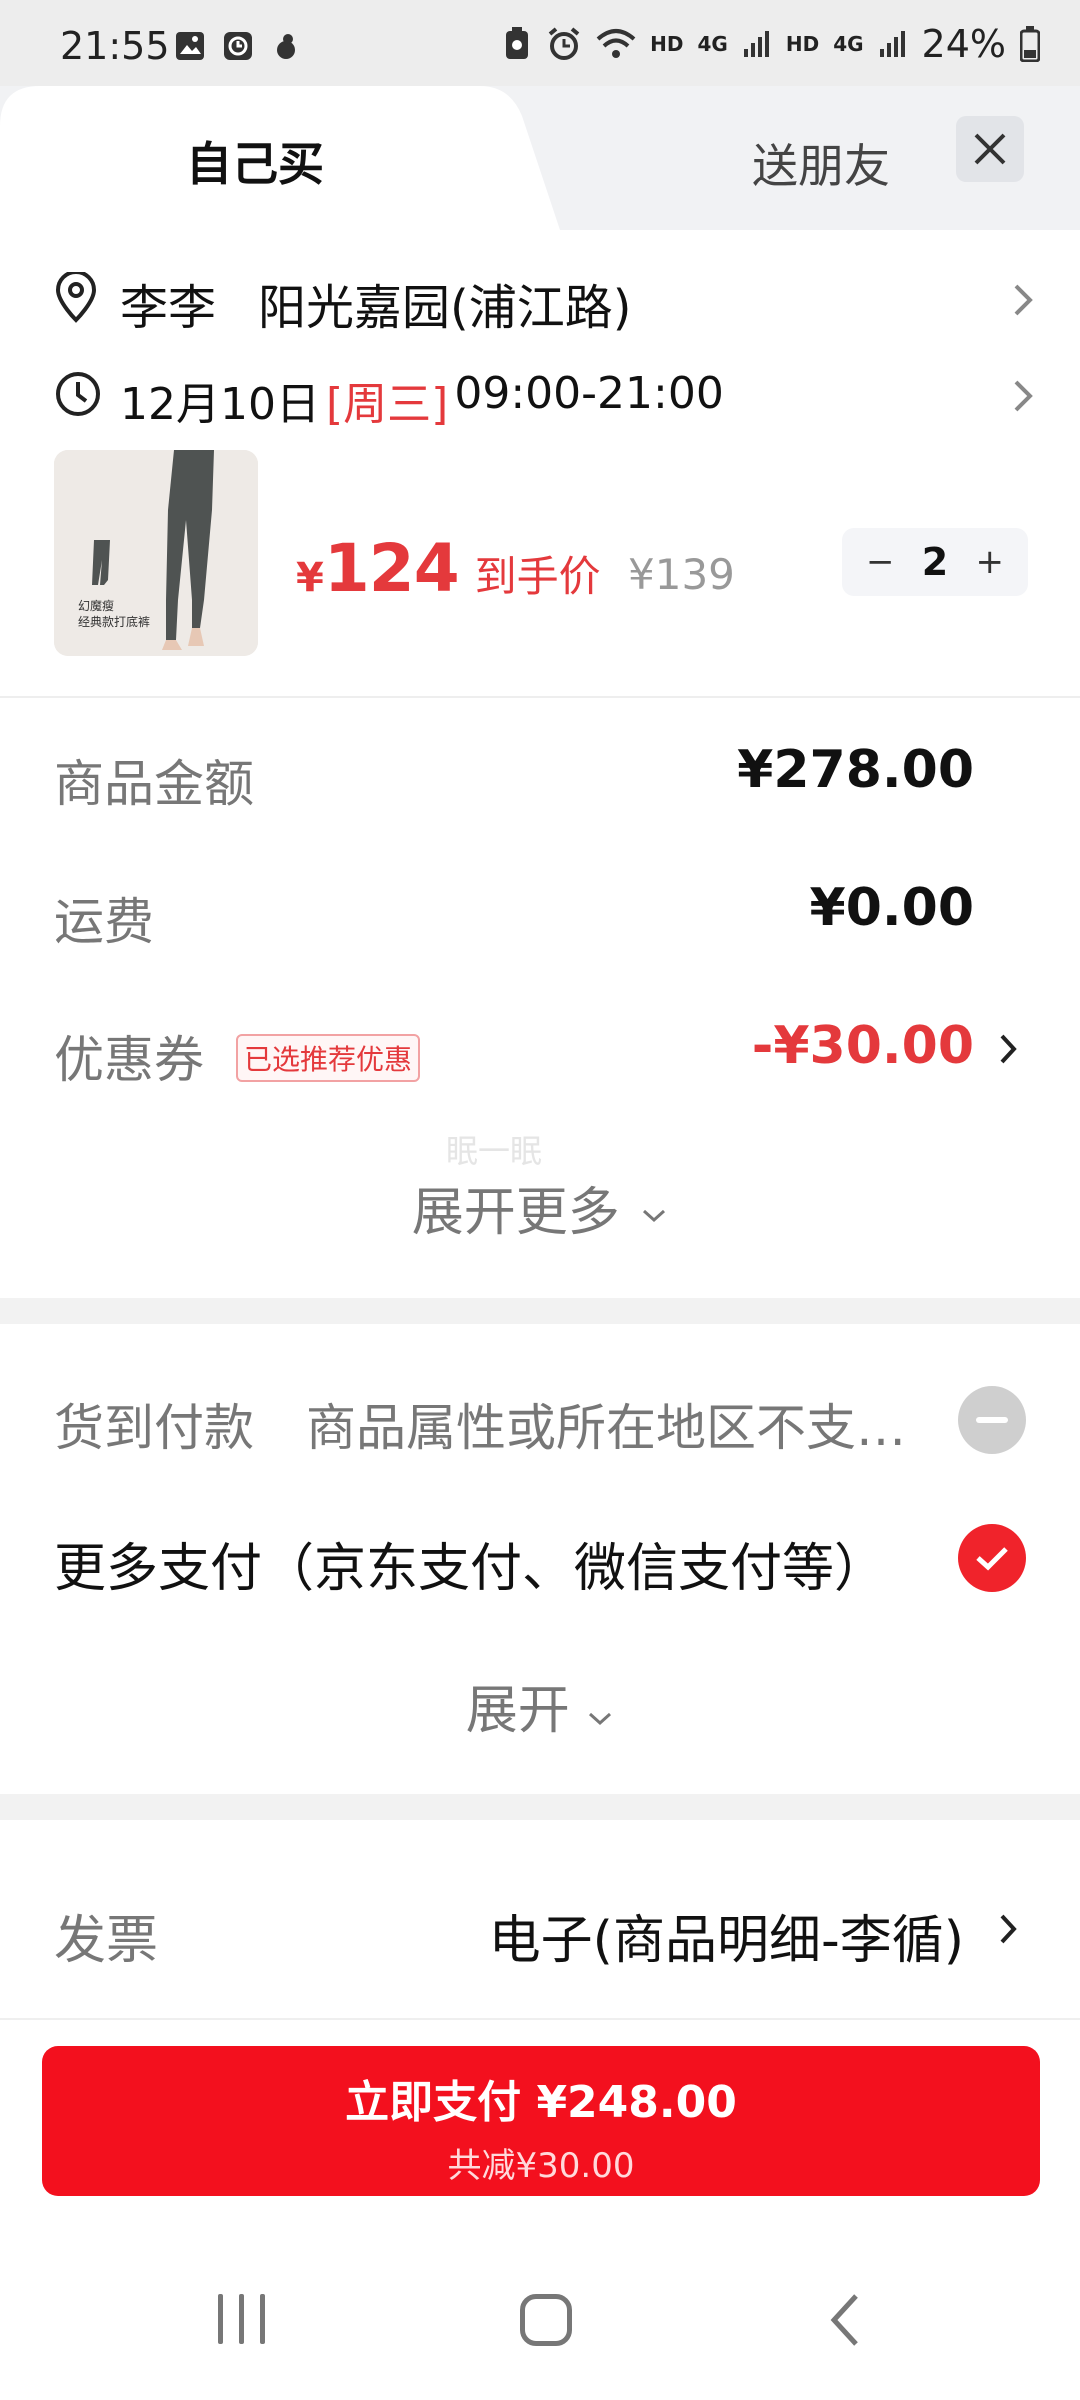 The height and width of the screenshot is (2400, 1080). I want to click on original-price: ¥139, so click(681, 574).